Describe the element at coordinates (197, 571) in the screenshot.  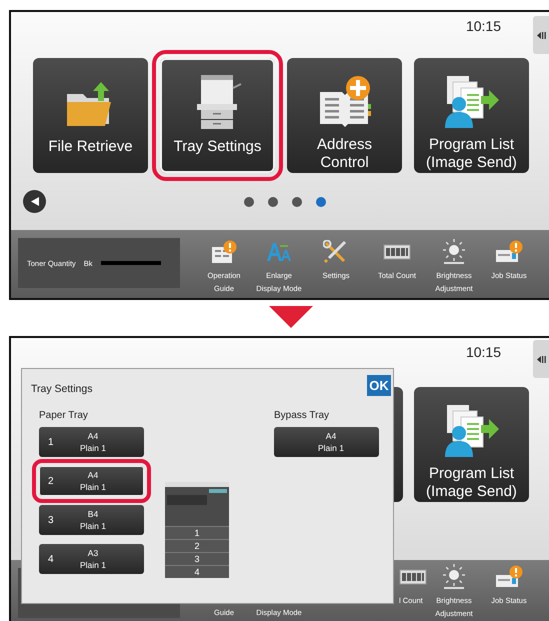
I see `drawer-number: 4` at that location.